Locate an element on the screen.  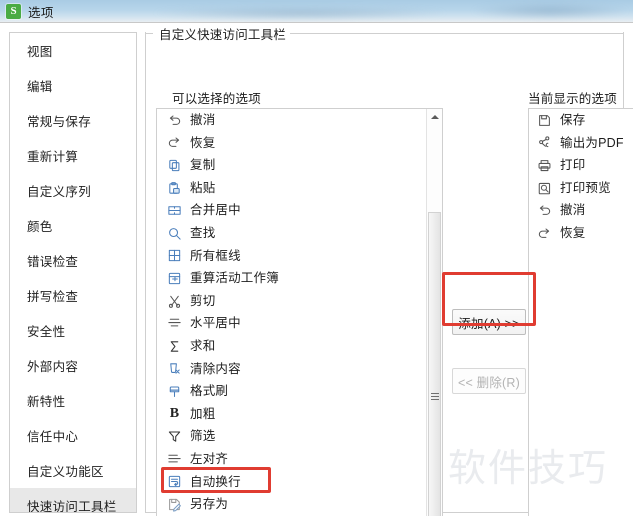
sidebar-item: 拼写检查 is located at coordinates (73, 295).